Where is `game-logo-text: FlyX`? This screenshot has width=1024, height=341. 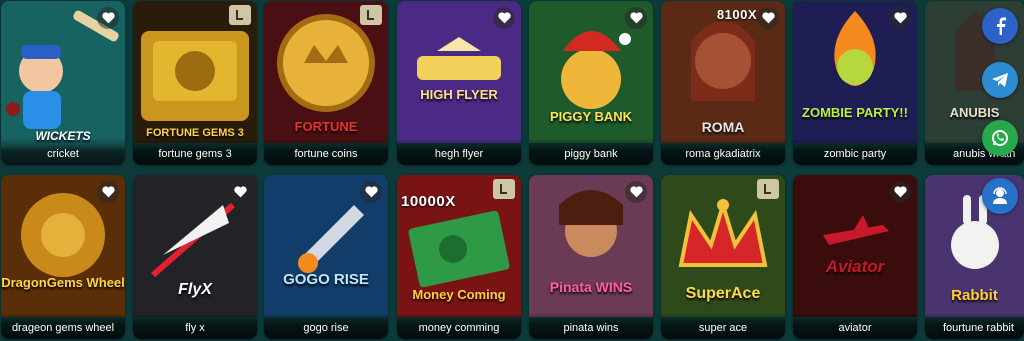
game-logo-text: FlyX is located at coordinates (195, 289).